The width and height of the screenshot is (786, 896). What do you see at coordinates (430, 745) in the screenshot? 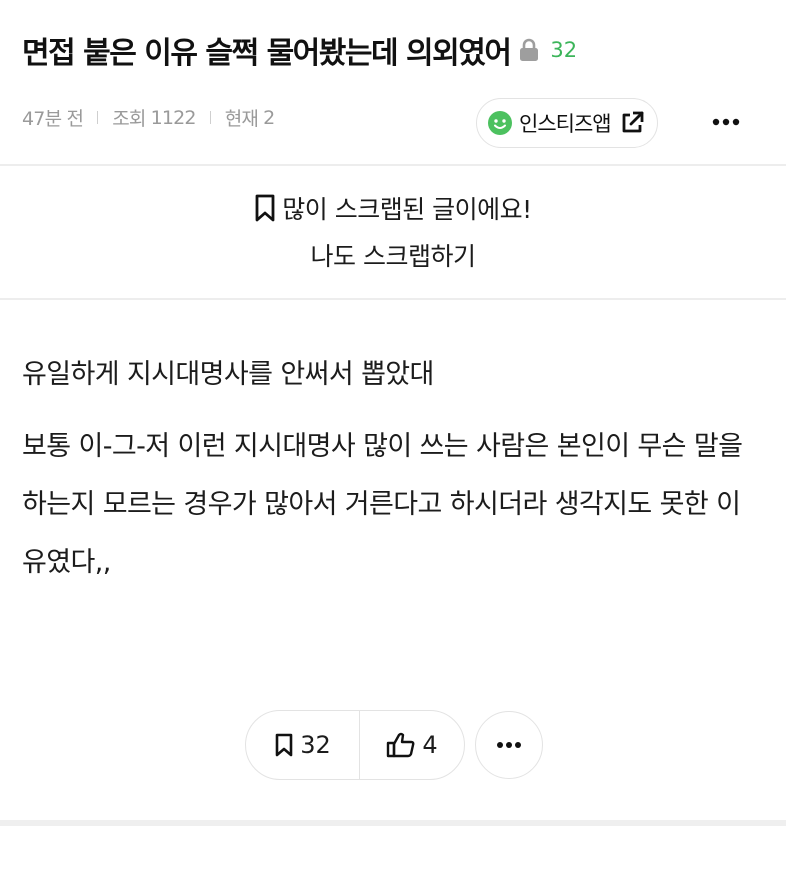
I see `like-count: 4` at bounding box center [430, 745].